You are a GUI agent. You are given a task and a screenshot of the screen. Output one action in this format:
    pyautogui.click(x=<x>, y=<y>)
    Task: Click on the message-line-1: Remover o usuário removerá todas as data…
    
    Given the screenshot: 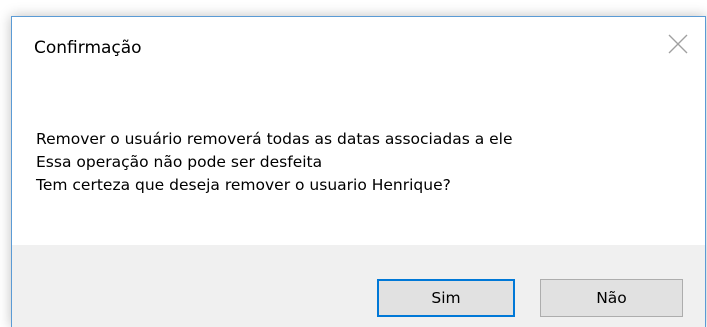 What is the action you would take?
    pyautogui.click(x=274, y=139)
    